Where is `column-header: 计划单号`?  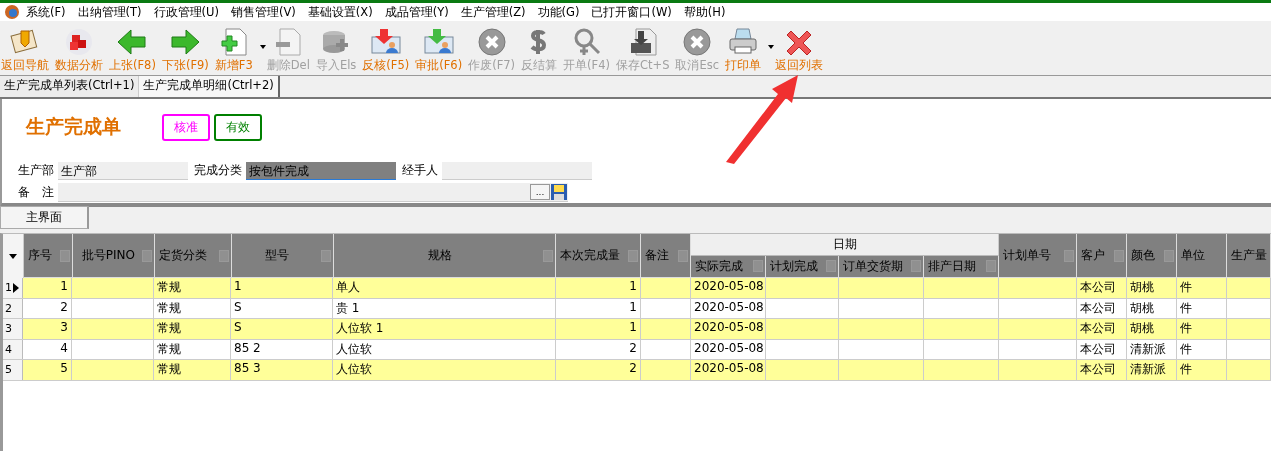 column-header: 计划单号 is located at coordinates (1038, 256).